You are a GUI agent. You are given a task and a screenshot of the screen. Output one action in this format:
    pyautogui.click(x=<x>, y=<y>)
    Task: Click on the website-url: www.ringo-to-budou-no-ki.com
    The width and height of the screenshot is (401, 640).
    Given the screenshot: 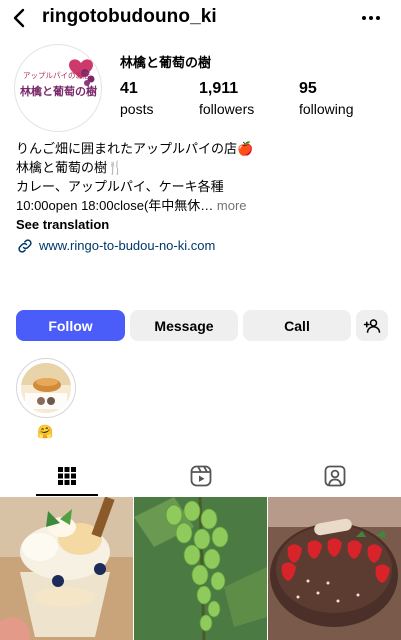 What is the action you would take?
    pyautogui.click(x=127, y=245)
    